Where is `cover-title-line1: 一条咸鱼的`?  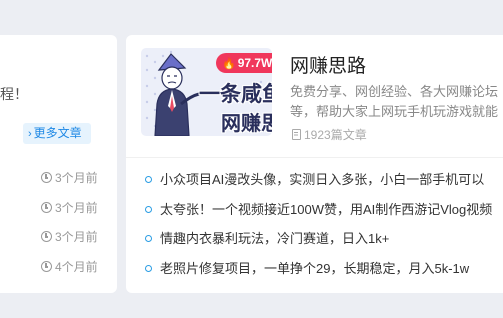 cover-title-line1: 一条咸鱼的 is located at coordinates (235, 94).